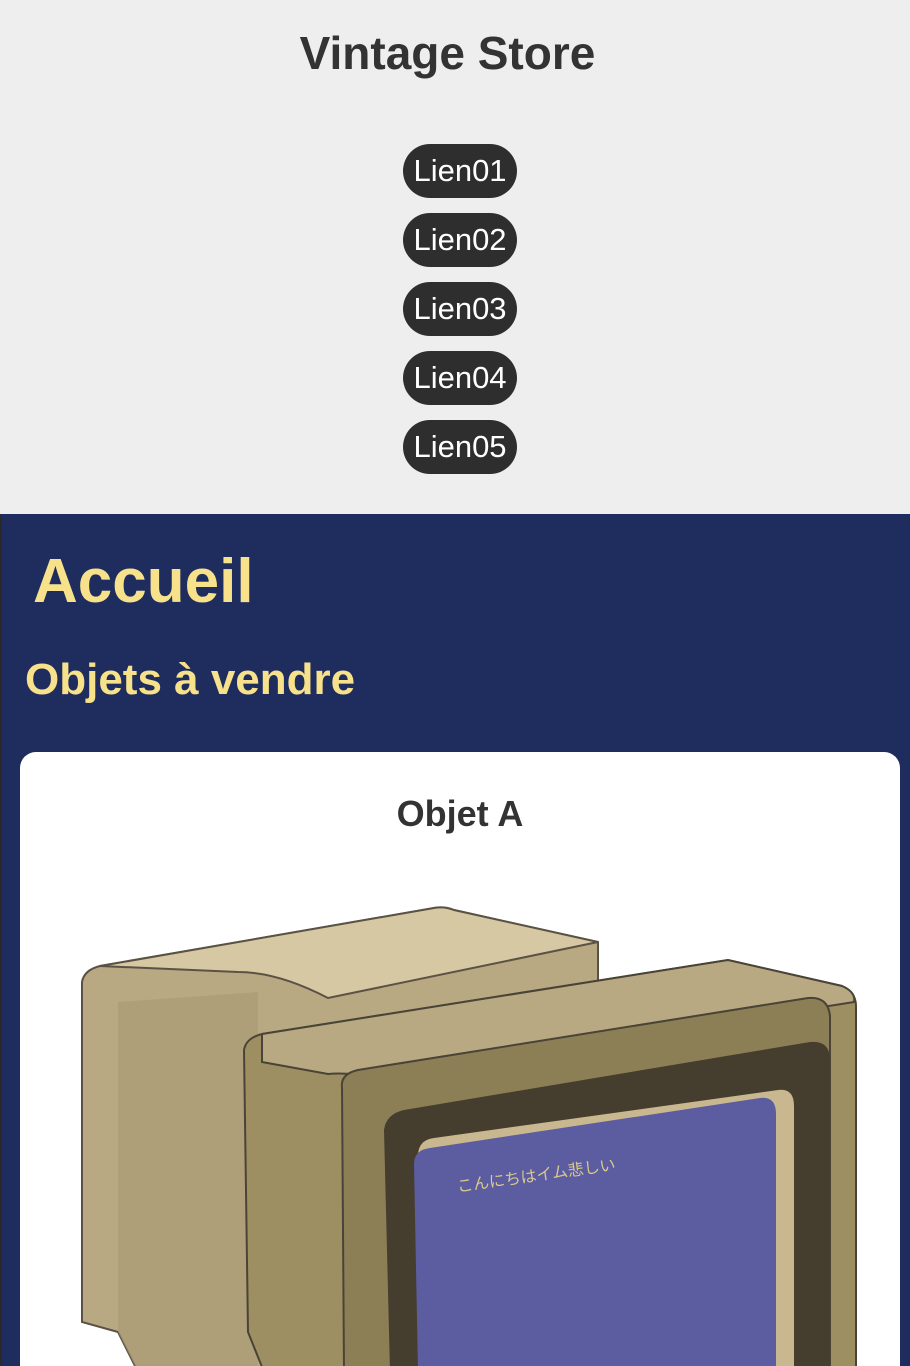 Image resolution: width=910 pixels, height=1366 pixels. Describe the element at coordinates (143, 581) in the screenshot. I see `page-title: Accueil` at that location.